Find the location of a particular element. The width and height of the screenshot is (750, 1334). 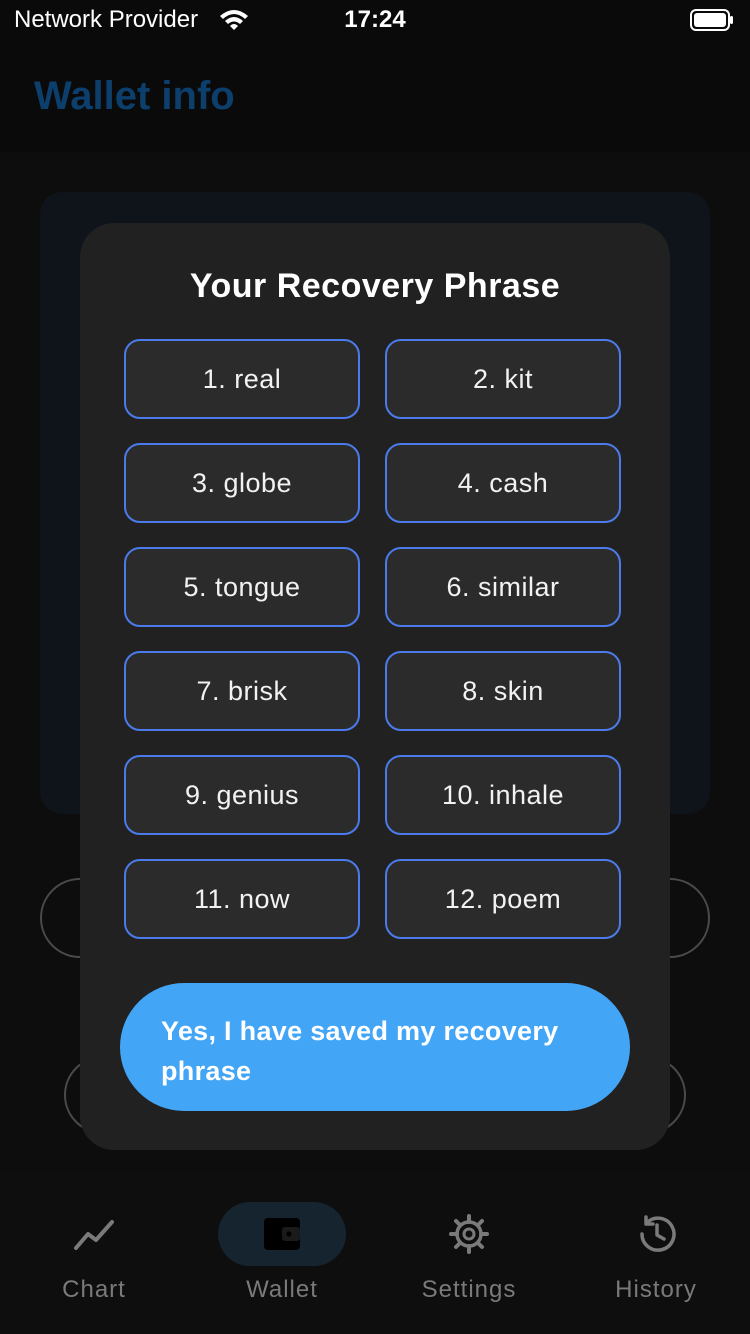

history-icon is located at coordinates (658, 1233).